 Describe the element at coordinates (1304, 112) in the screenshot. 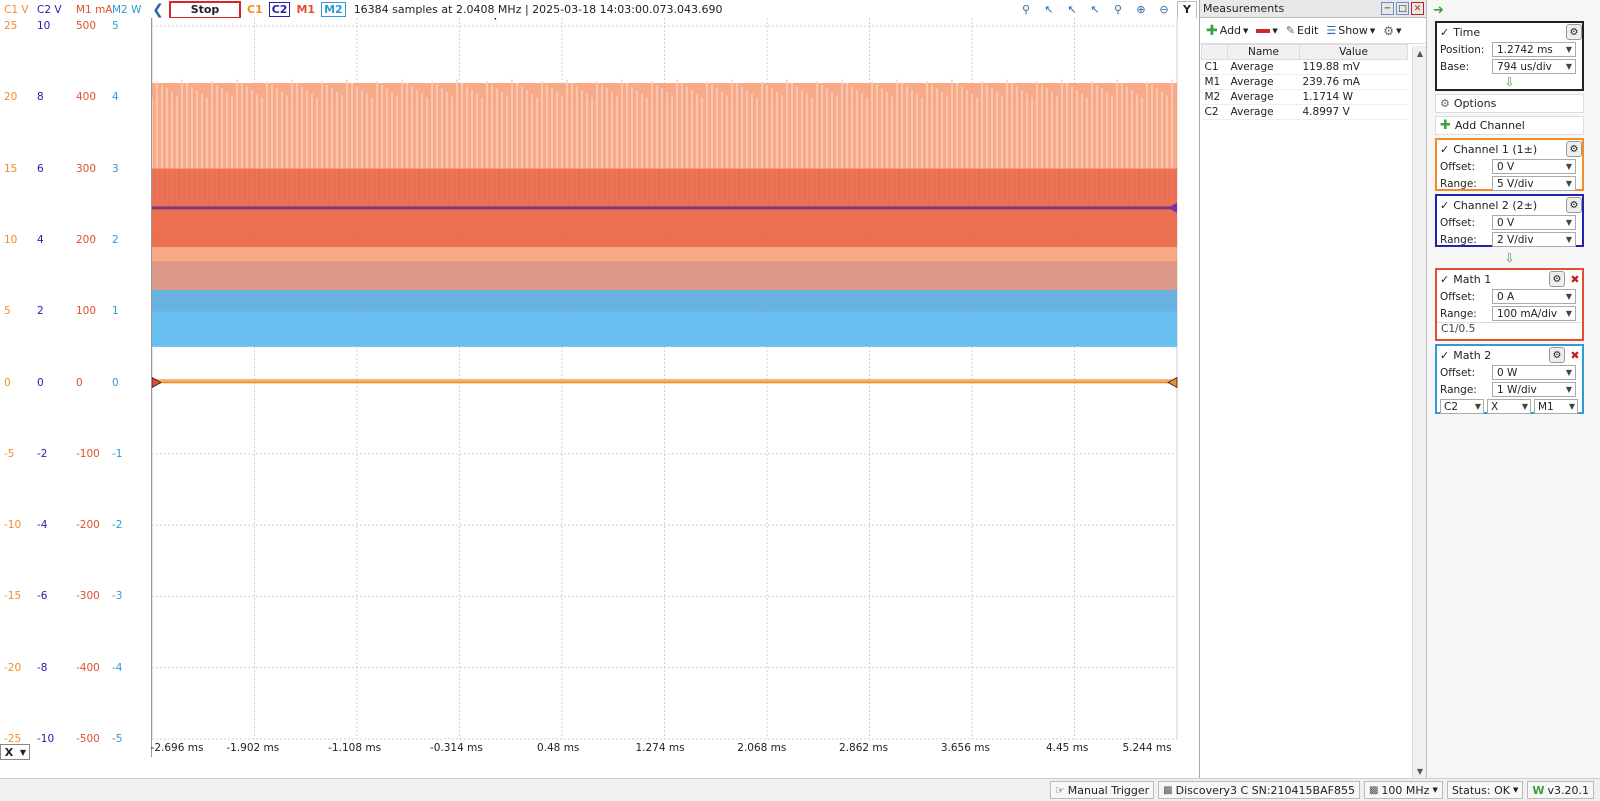

I see `table-row: C2 Average 4.8997 V` at that location.